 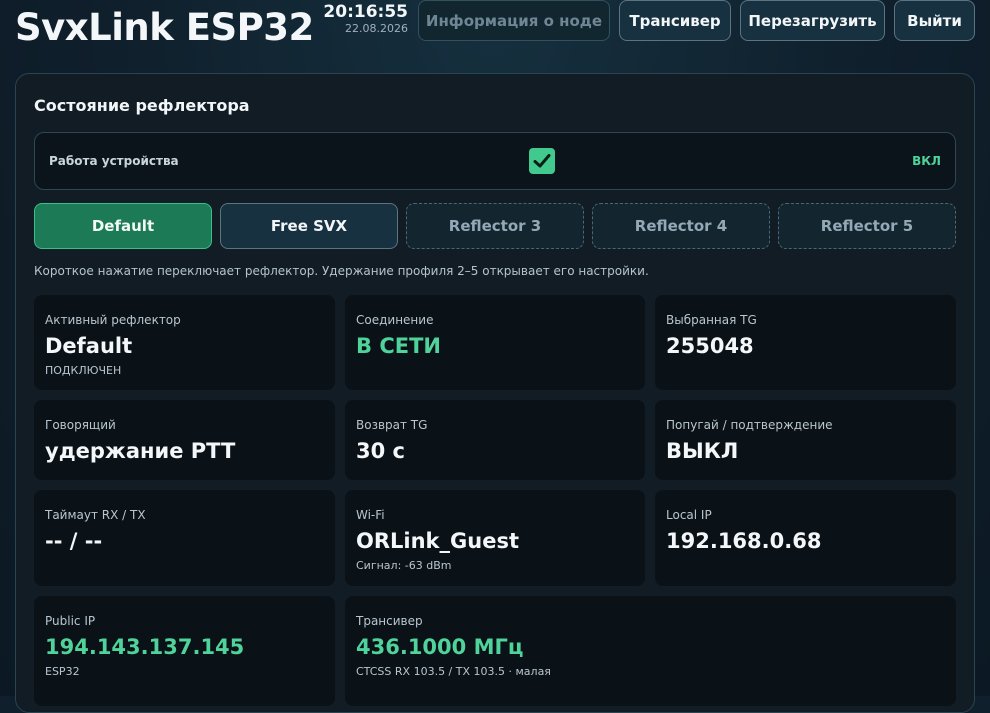 What do you see at coordinates (89, 346) in the screenshot?
I see `card-value: Default` at bounding box center [89, 346].